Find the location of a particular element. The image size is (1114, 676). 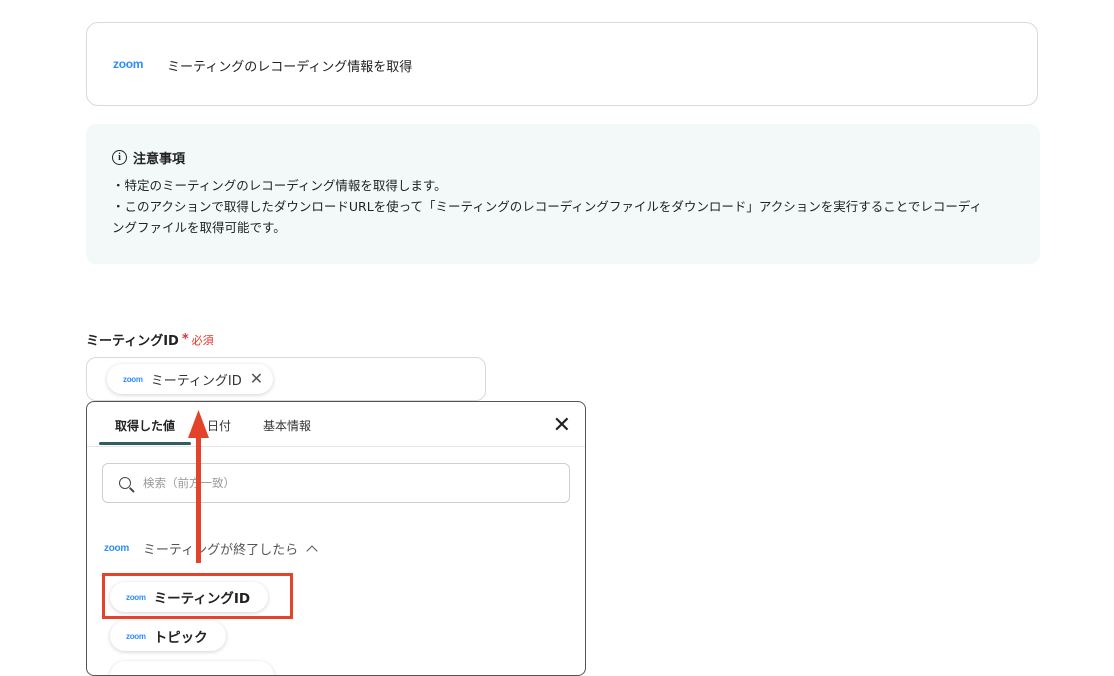

list-item-topic: zoom トピック is located at coordinates (168, 636).